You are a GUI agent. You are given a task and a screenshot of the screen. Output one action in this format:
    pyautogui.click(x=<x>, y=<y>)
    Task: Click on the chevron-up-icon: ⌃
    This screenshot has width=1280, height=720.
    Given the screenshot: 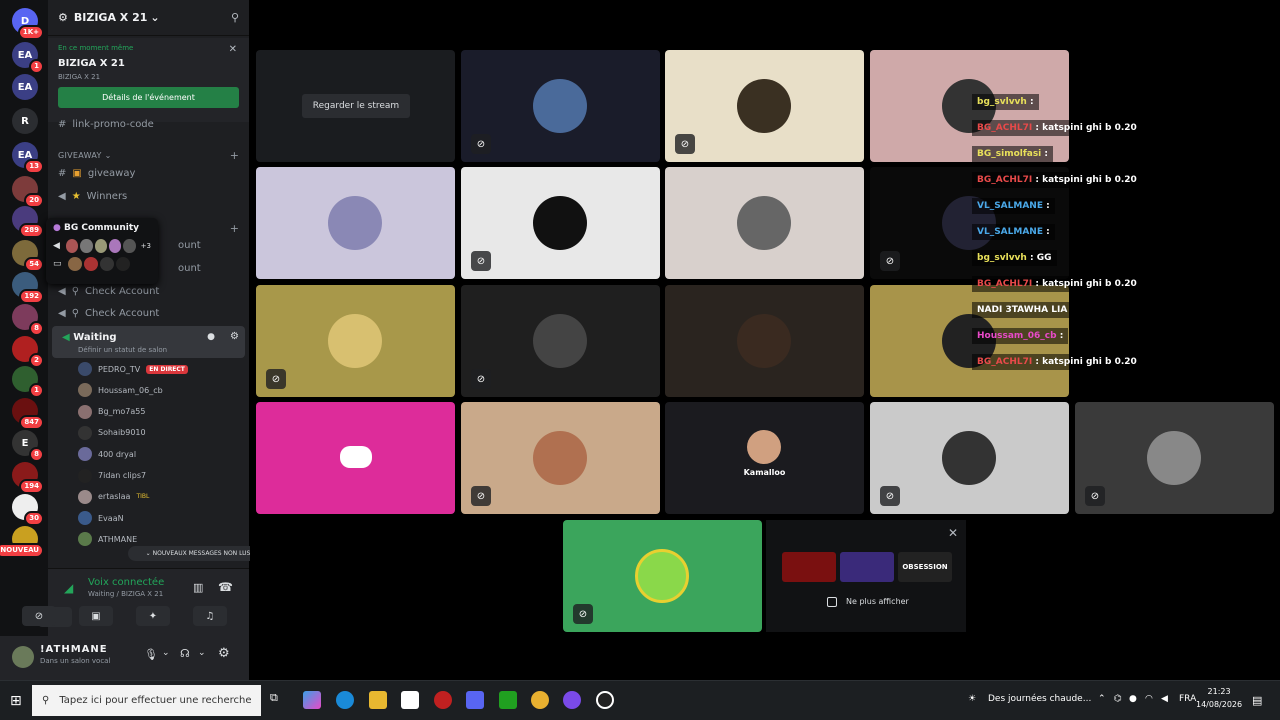 What is the action you would take?
    pyautogui.click(x=1102, y=699)
    